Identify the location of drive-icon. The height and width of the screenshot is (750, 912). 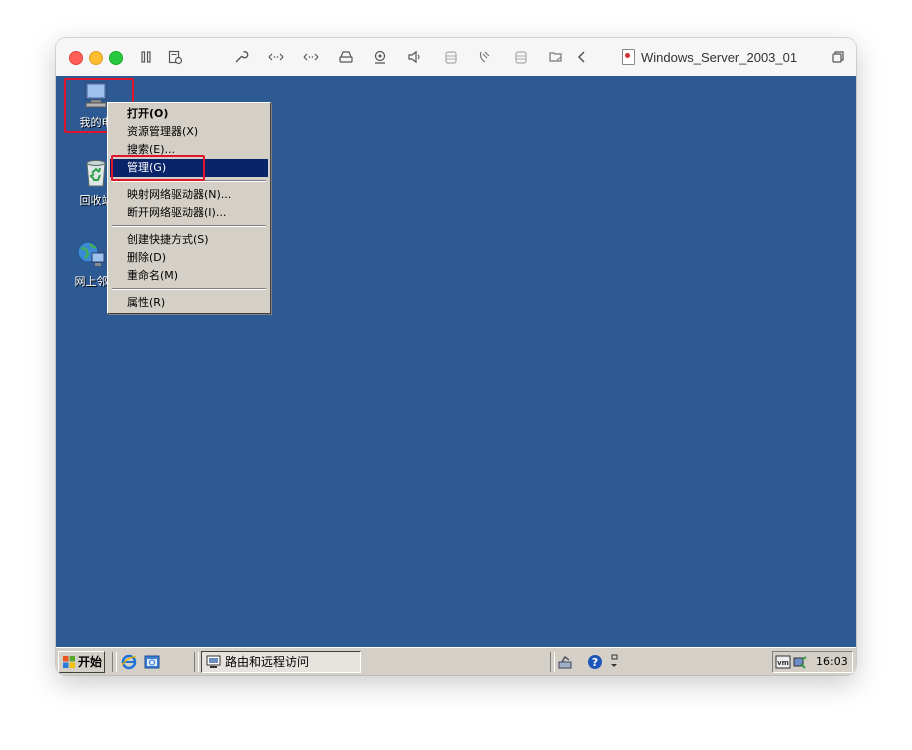
(346, 57).